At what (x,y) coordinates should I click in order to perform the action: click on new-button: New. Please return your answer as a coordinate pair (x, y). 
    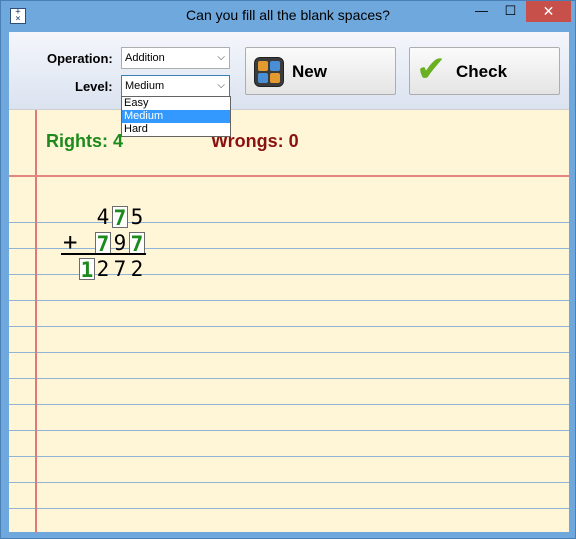
    Looking at the image, I should click on (320, 71).